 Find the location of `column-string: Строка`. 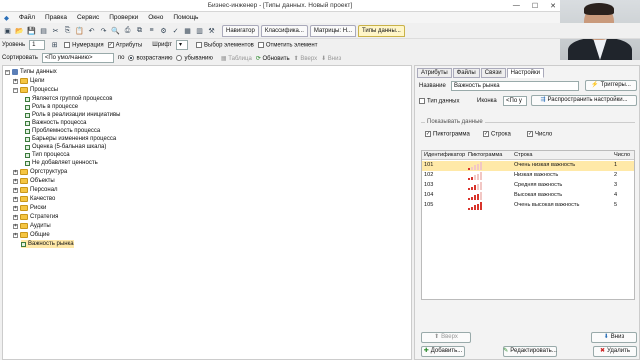

column-string: Строка is located at coordinates (523, 155).